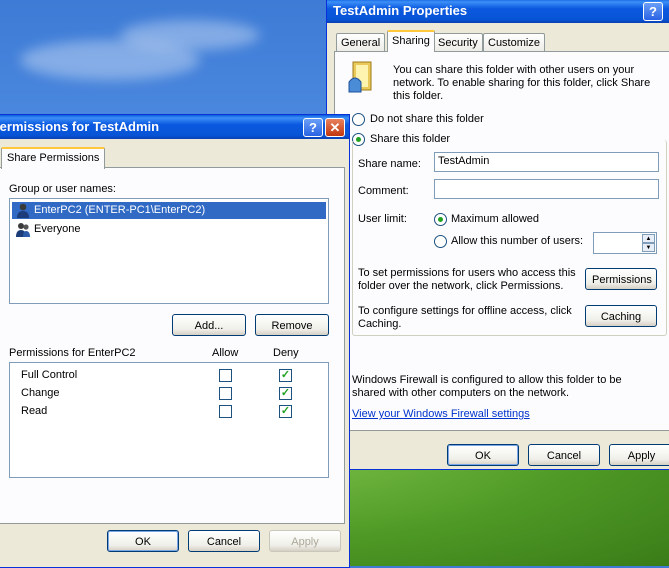  I want to click on user-icon, so click(23, 210).